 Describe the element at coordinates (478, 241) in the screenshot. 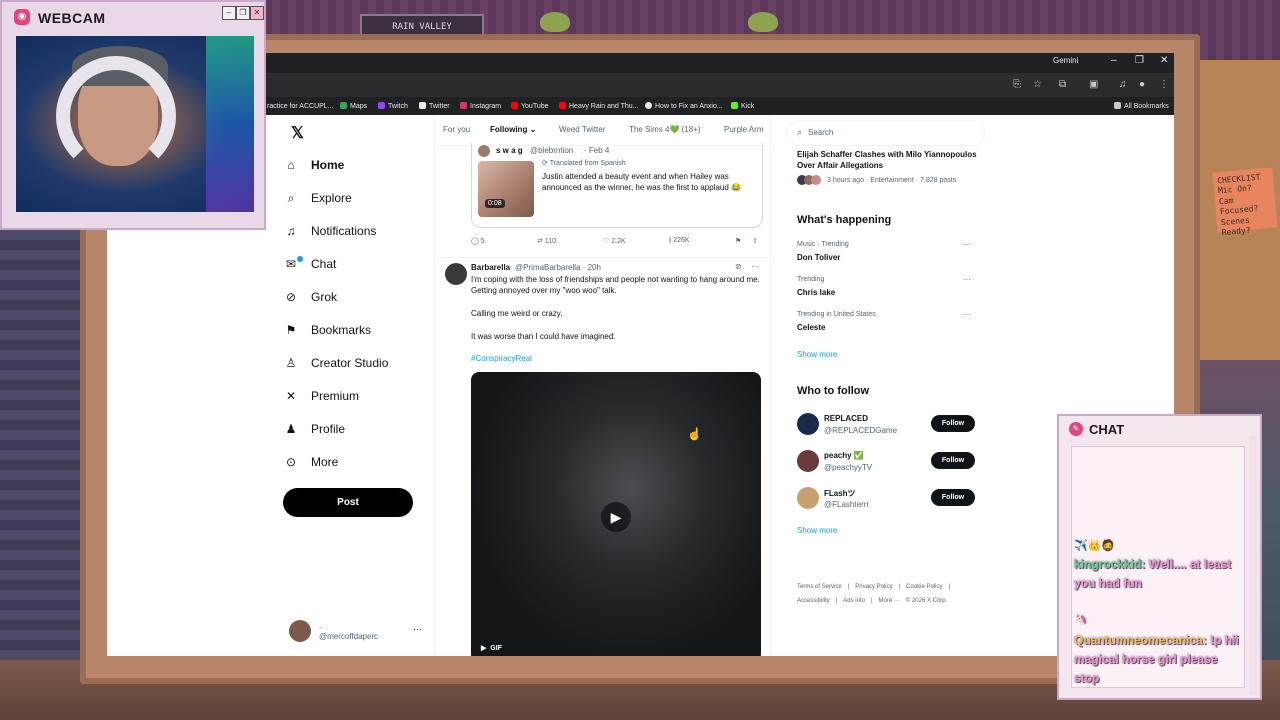

I see `reply-button: ◯ 5` at that location.